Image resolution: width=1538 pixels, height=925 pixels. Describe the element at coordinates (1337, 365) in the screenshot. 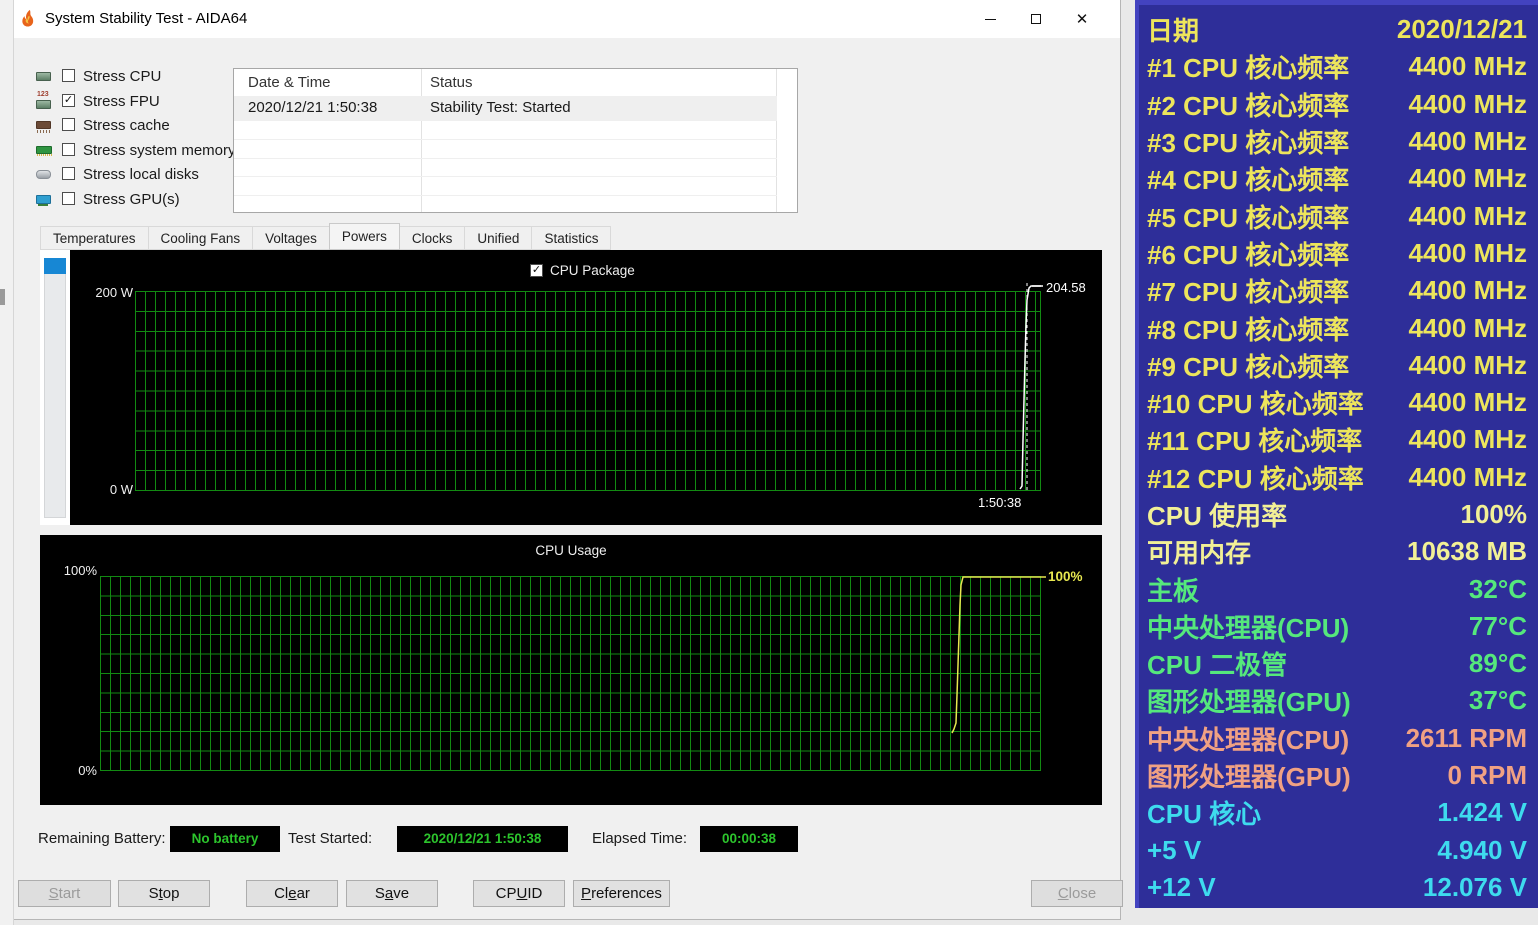

I see `sensor-row: #9 CPU 核心频率 4400 MHz` at that location.